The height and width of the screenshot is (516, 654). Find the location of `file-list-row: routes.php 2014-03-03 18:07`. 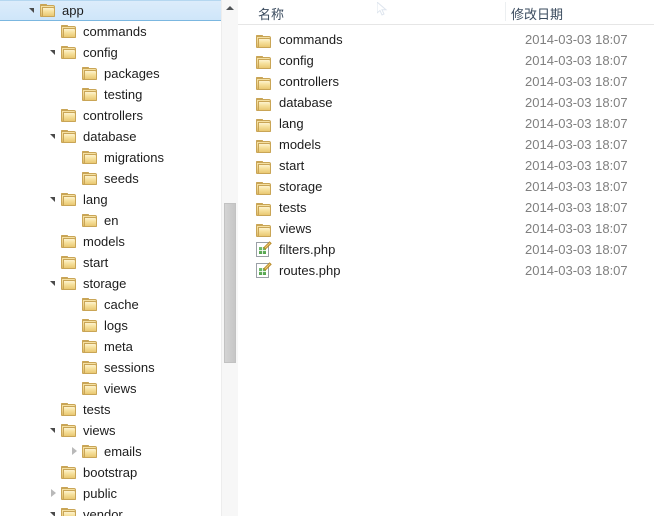

file-list-row: routes.php 2014-03-03 18:07 is located at coordinates (446, 270).